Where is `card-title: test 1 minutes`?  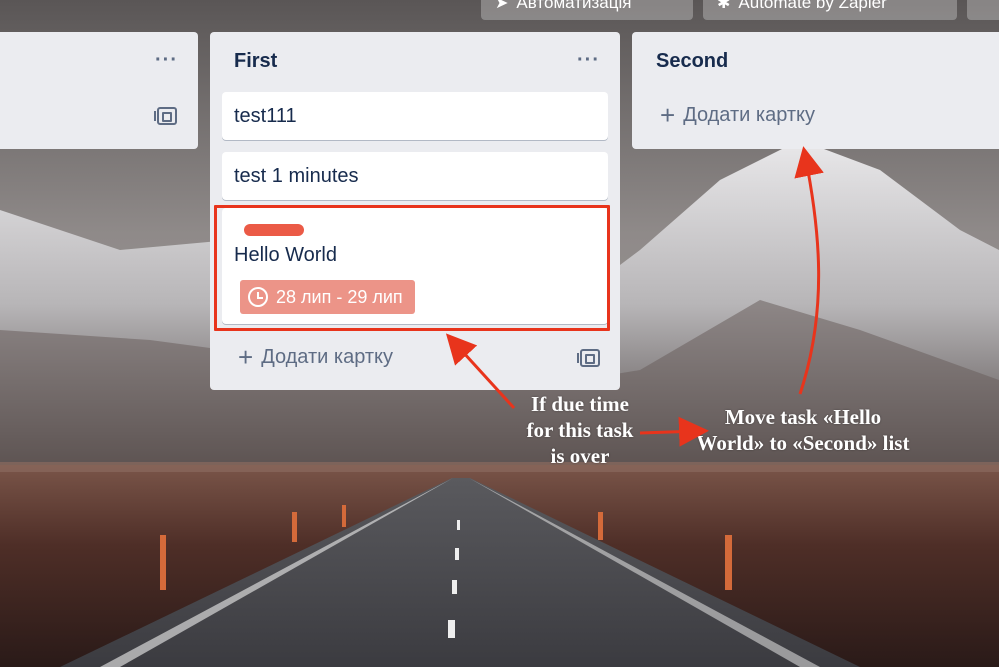
card-title: test 1 minutes is located at coordinates (296, 175).